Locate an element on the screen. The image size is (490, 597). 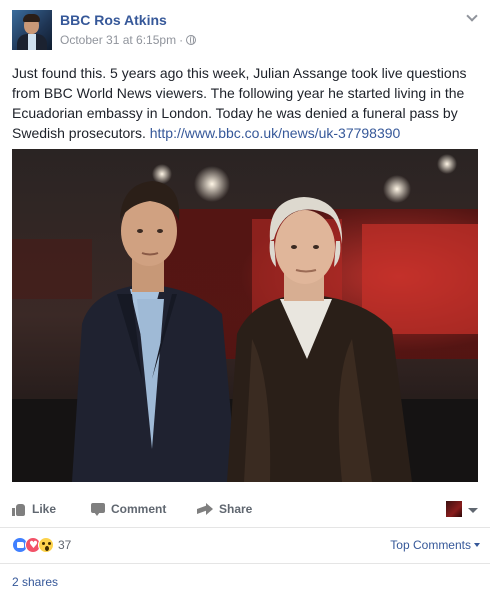
post-meta: October 31 at 6:15pm · is located at coordinates (128, 40).